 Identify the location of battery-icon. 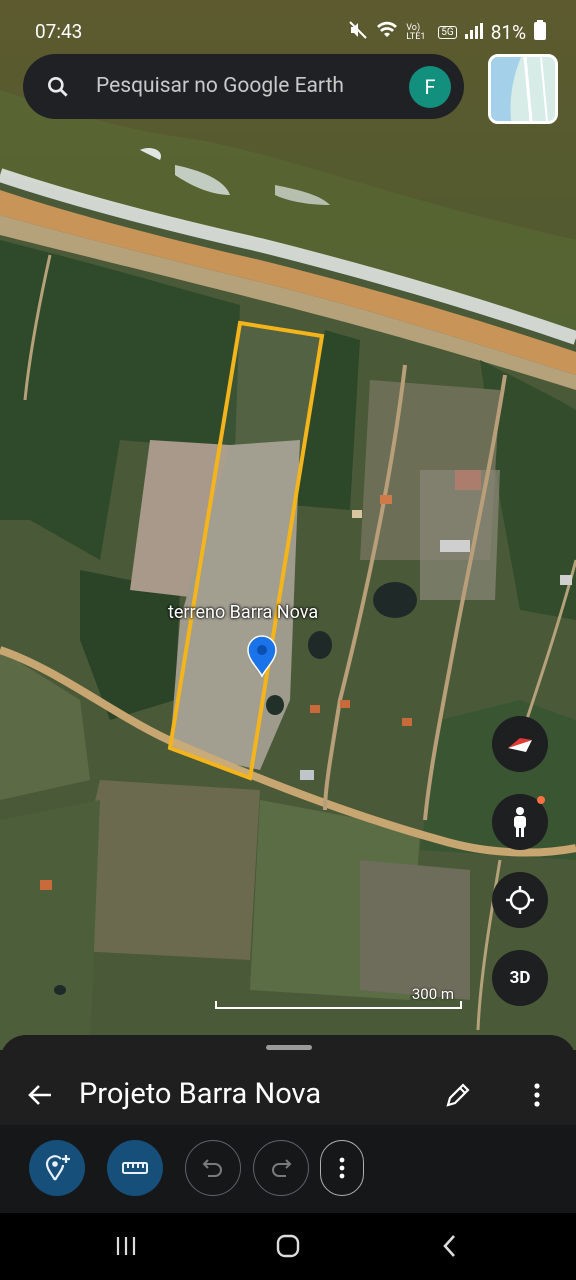
(540, 32).